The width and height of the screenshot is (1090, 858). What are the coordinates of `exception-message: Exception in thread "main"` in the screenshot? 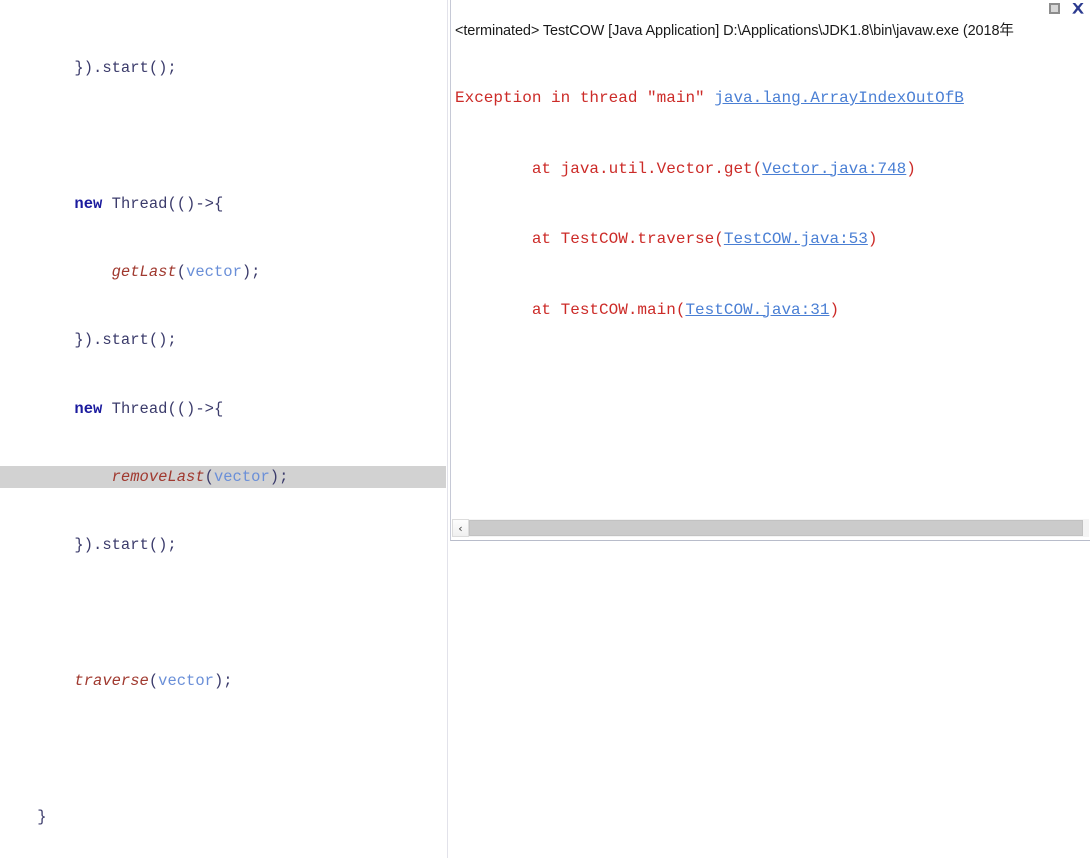 It's located at (585, 98).